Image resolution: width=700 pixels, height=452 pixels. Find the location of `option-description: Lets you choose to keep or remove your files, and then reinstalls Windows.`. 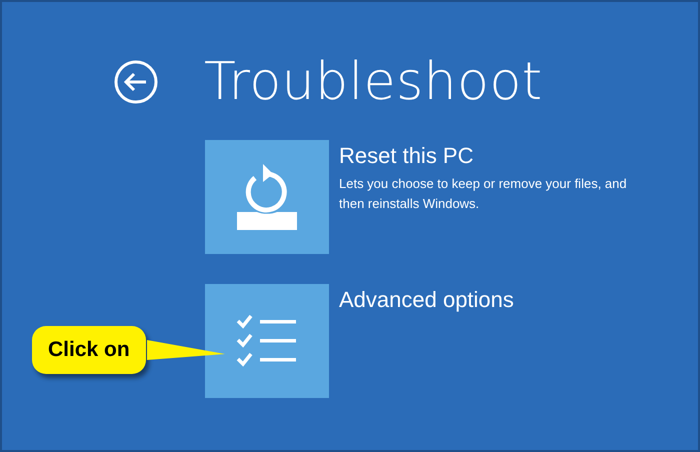

option-description: Lets you choose to keep or remove your files, and then reinstalls Windows. is located at coordinates (483, 194).